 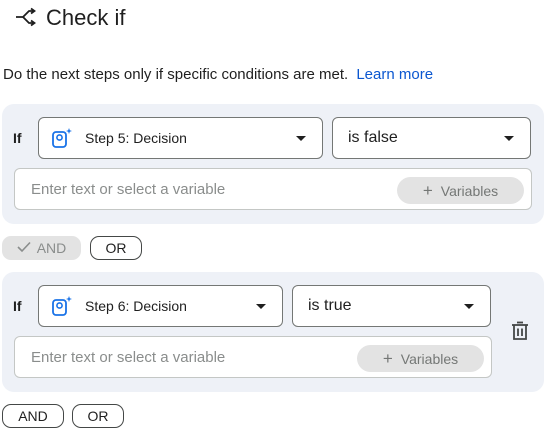 What do you see at coordinates (373, 137) in the screenshot?
I see `operator-select-value: is false` at bounding box center [373, 137].